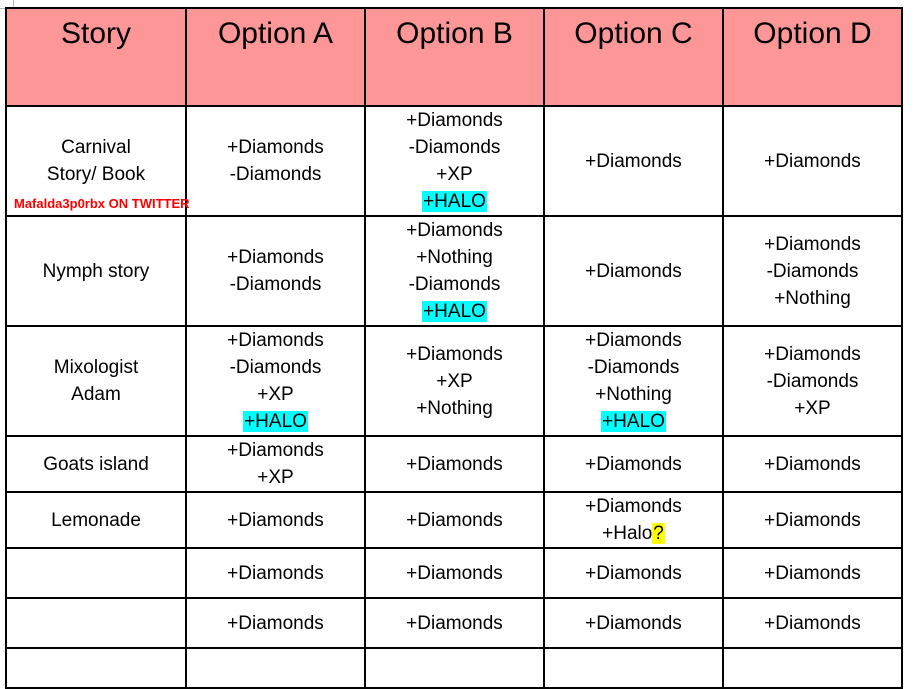  What do you see at coordinates (275, 464) in the screenshot?
I see `cell-option-a: +Diamonds +XP` at bounding box center [275, 464].